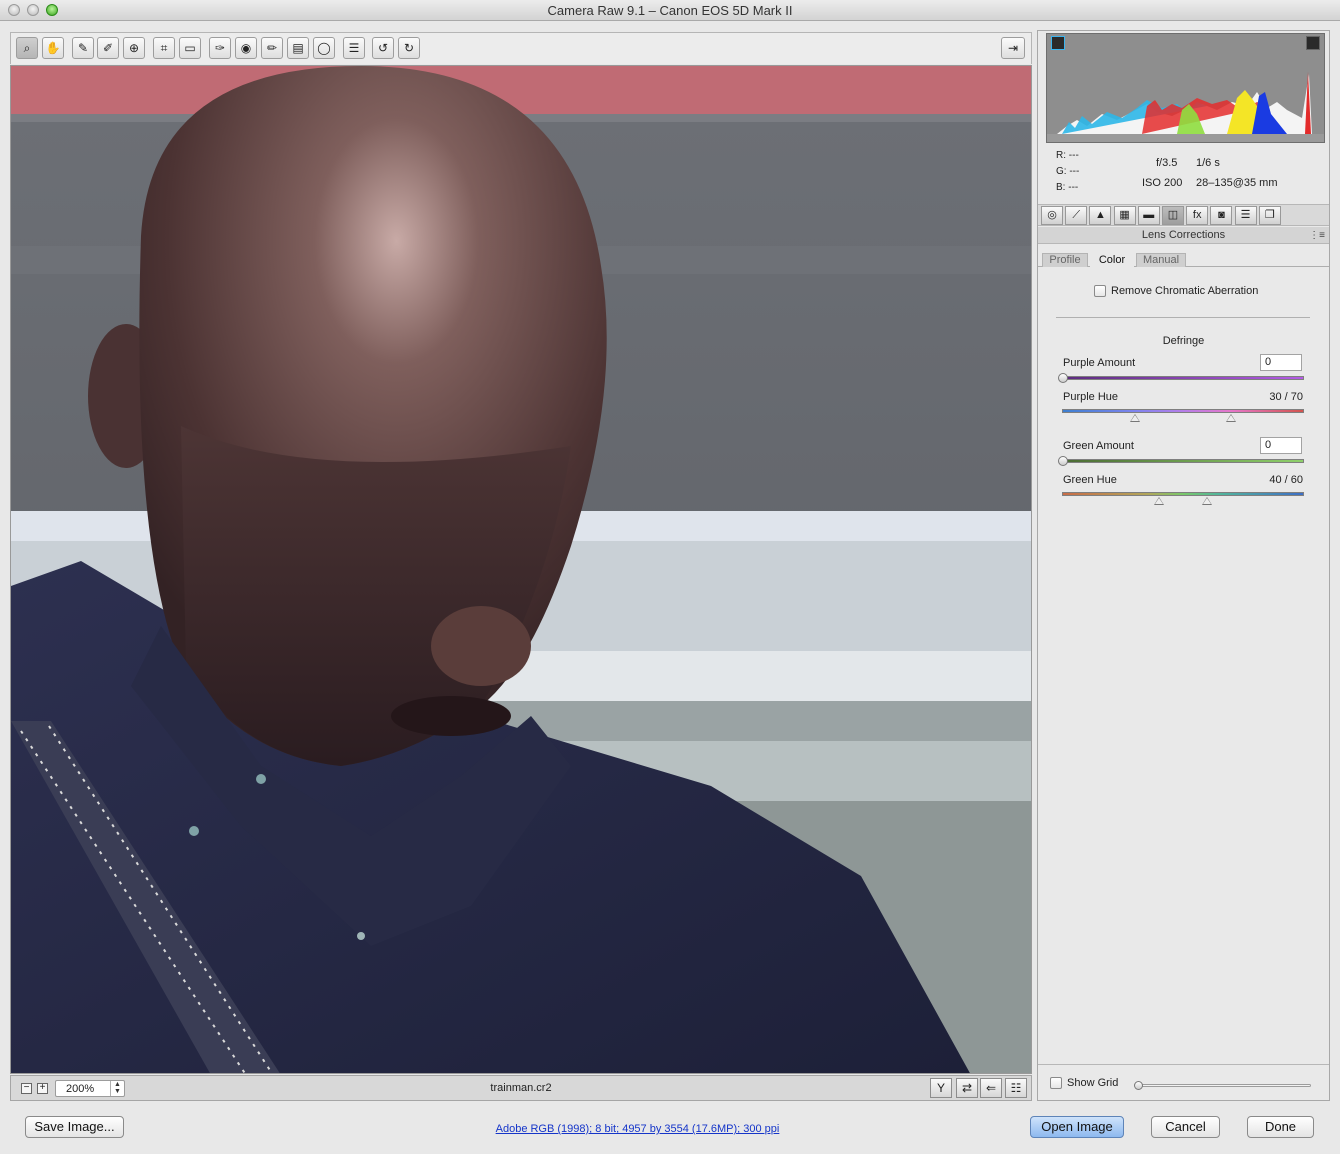  What do you see at coordinates (1237, 183) in the screenshot?
I see `lens-value: 28–135@35 mm` at bounding box center [1237, 183].